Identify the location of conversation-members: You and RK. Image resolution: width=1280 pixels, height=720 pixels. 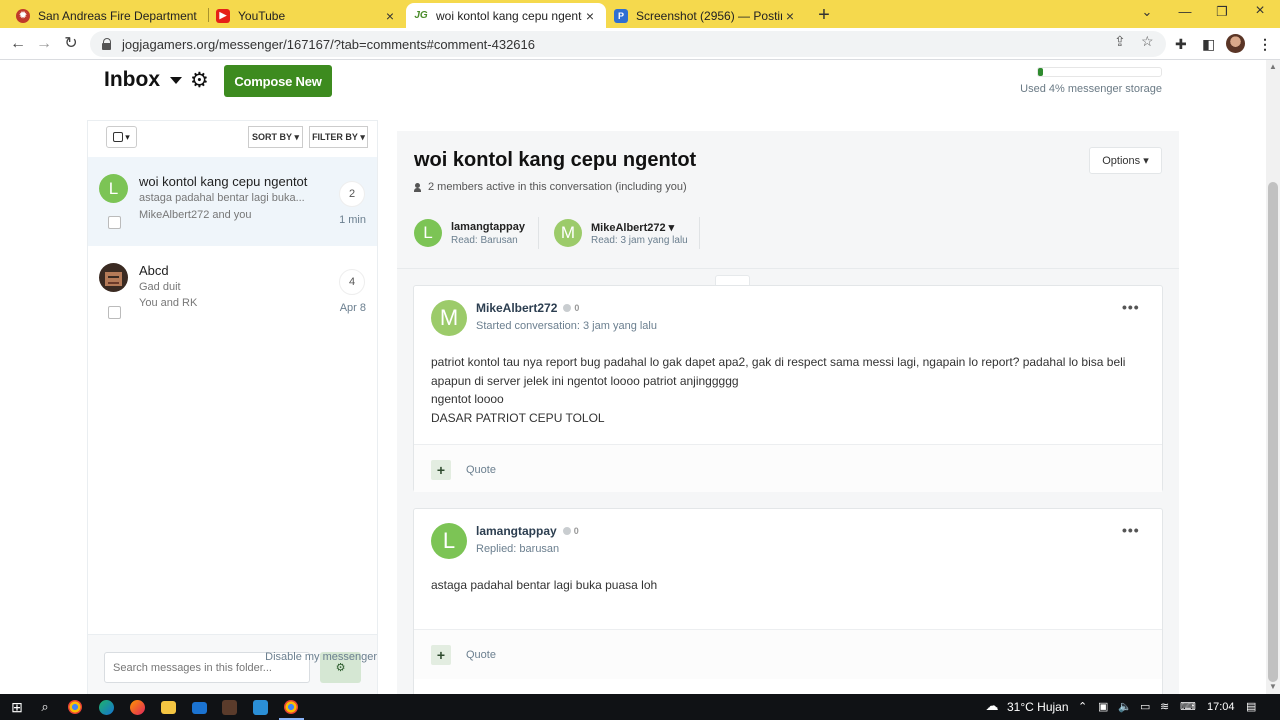
(168, 303).